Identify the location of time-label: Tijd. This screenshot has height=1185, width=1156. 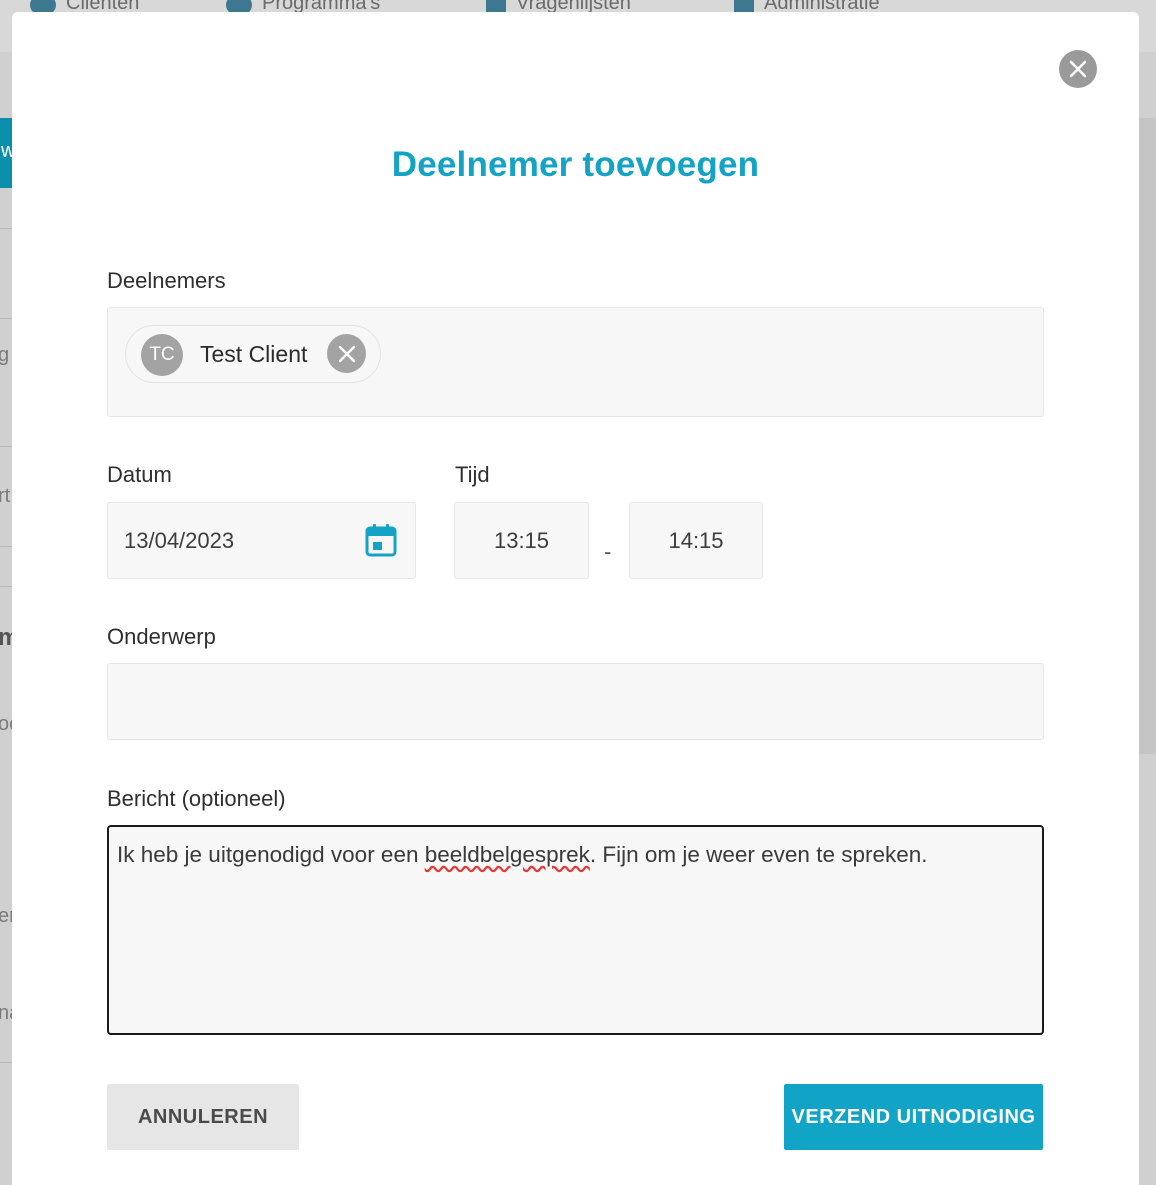
(472, 474).